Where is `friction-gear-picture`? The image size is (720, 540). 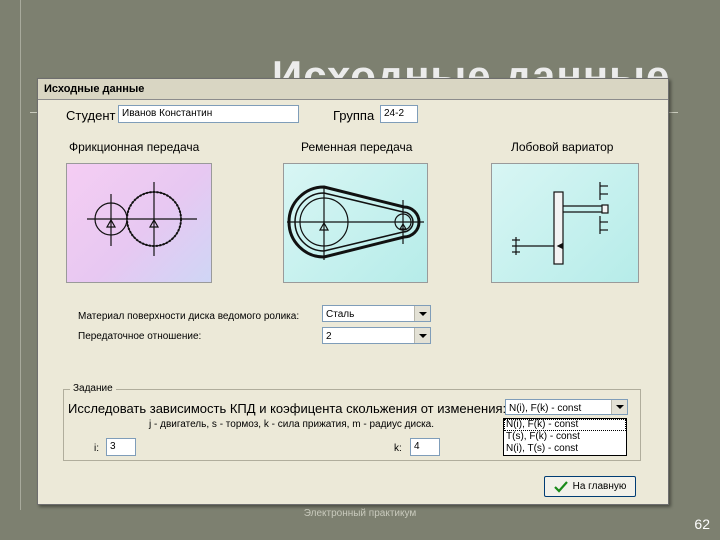 friction-gear-picture is located at coordinates (139, 223).